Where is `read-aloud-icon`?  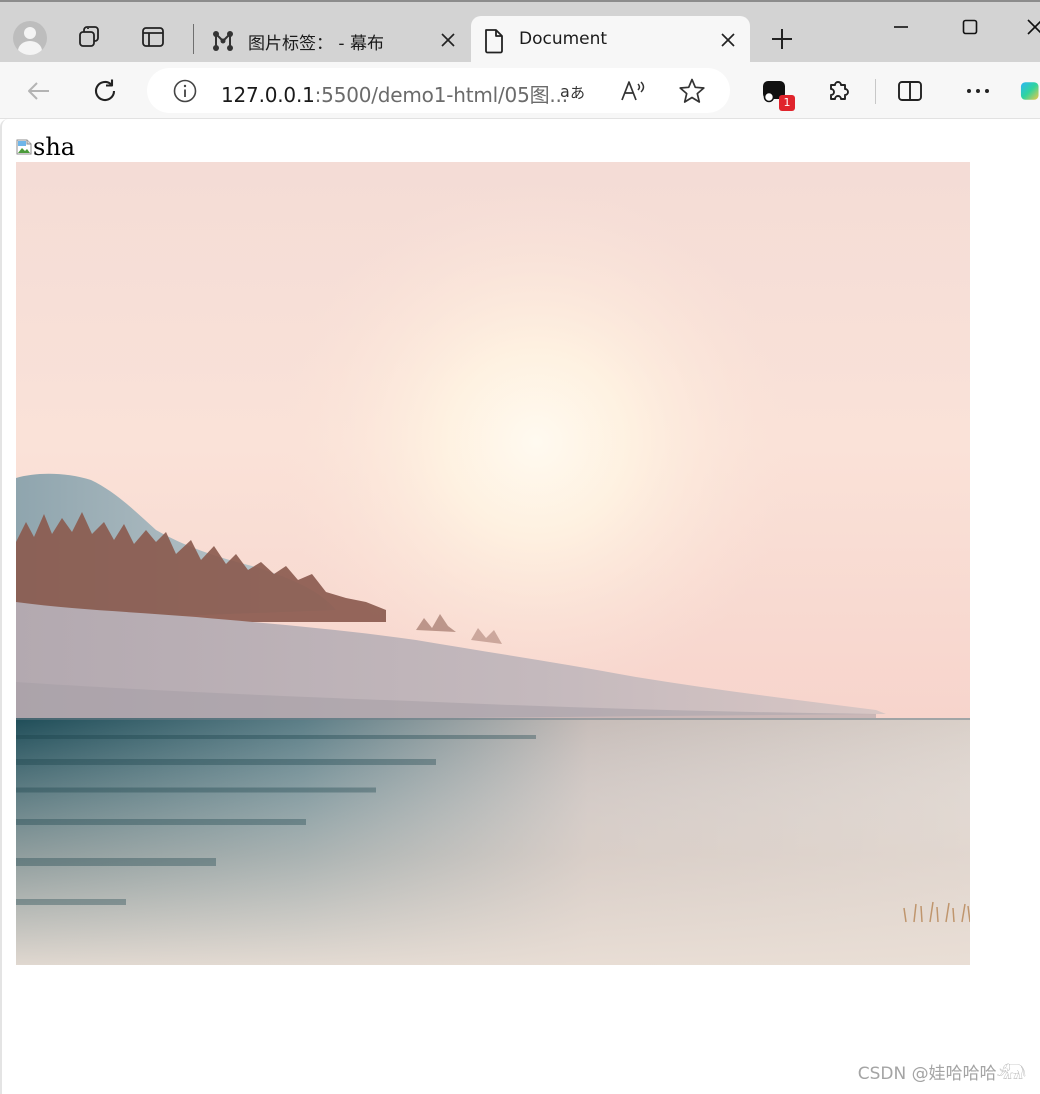
read-aloud-icon is located at coordinates (633, 91).